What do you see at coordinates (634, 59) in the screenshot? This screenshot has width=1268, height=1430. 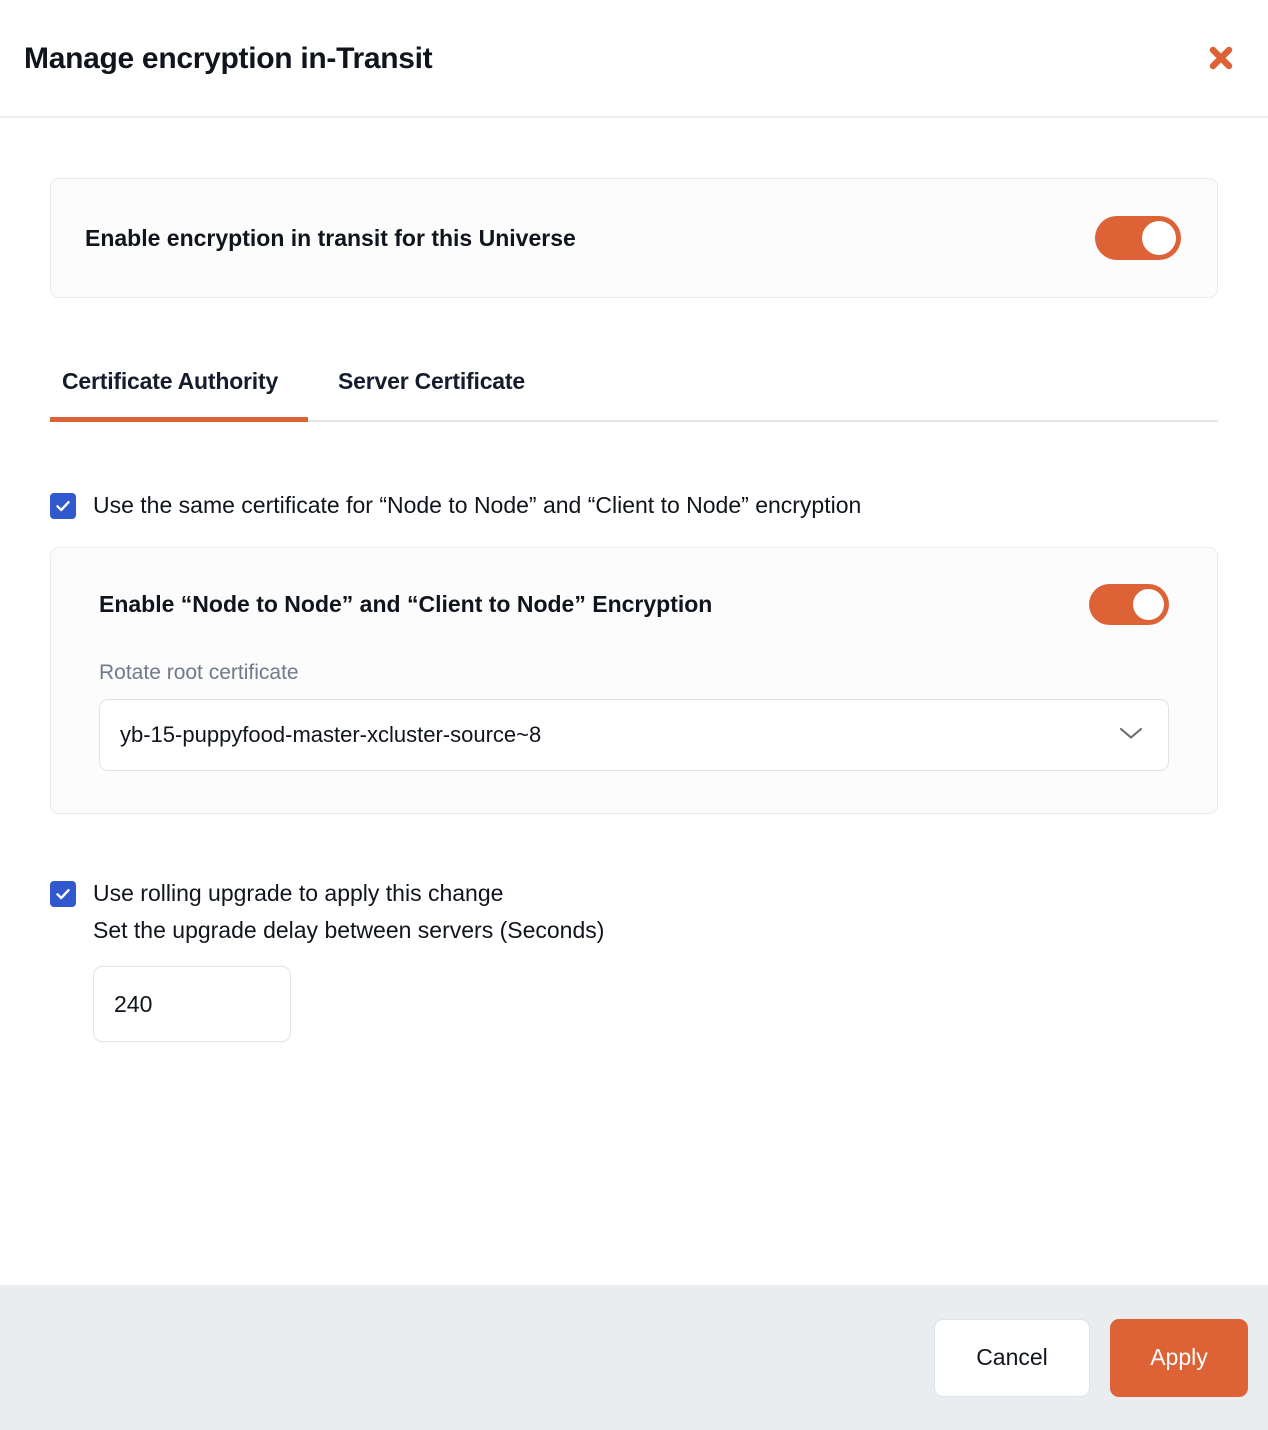 I see `modal-header: Manage encryption in-Transit` at bounding box center [634, 59].